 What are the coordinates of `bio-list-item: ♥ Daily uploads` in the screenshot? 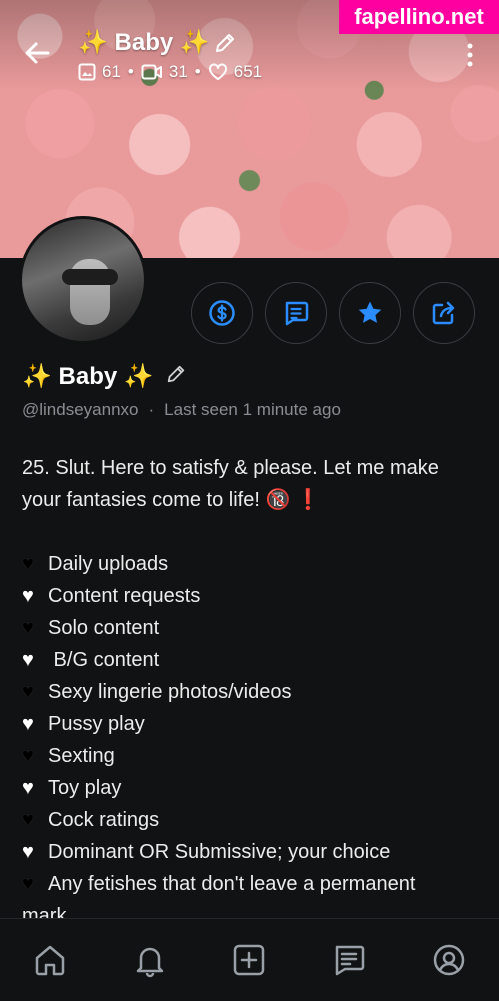 It's located at (252, 564).